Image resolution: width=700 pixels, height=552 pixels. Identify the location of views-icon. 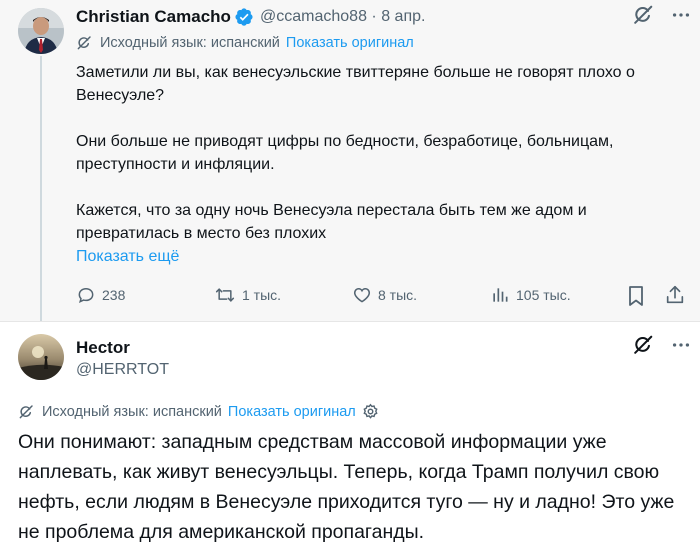
(500, 295).